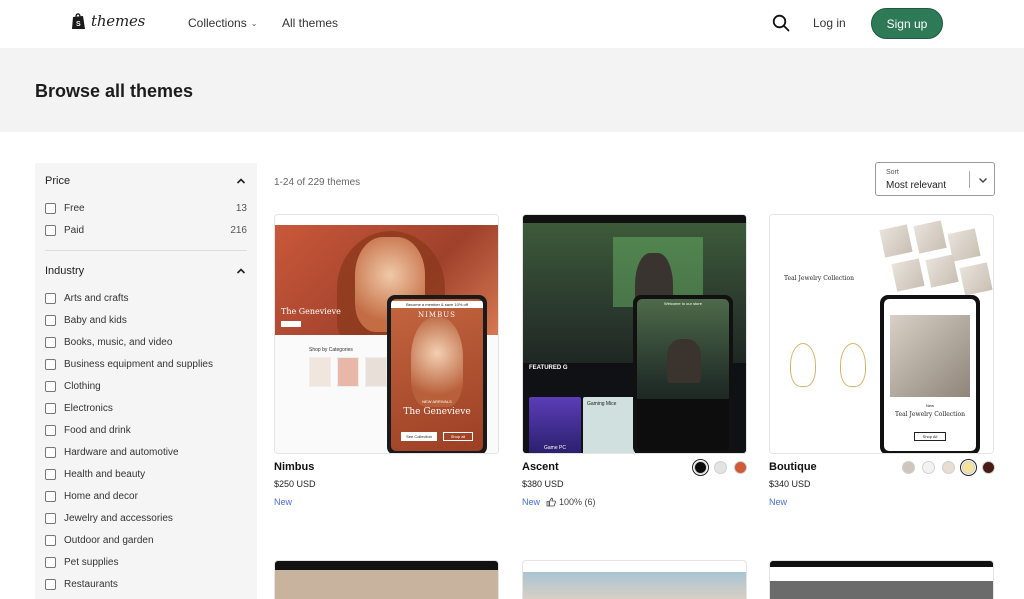  Describe the element at coordinates (983, 180) in the screenshot. I see `chevron-down-icon` at that location.